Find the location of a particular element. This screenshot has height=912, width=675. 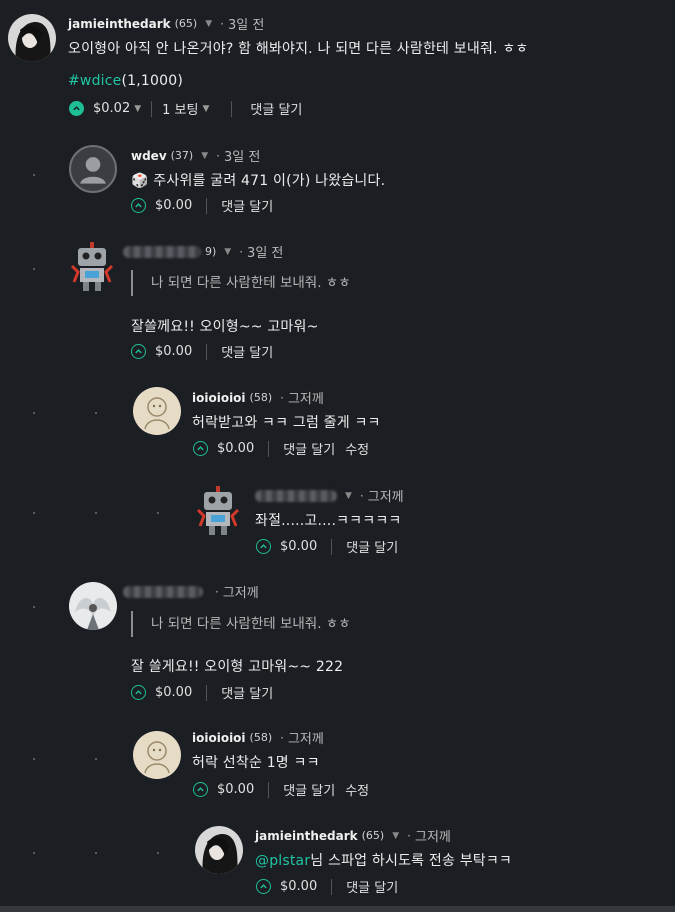

comment-body: 잘쓸께요!! 오이형~~ 고마워~ is located at coordinates (225, 327).